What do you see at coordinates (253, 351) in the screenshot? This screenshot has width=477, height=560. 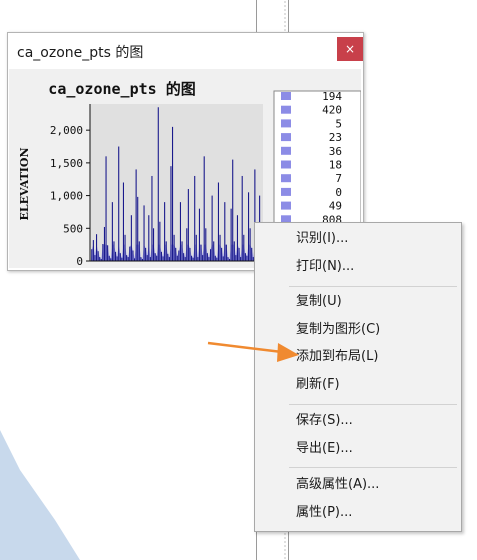 I see `arrow-annotation` at bounding box center [253, 351].